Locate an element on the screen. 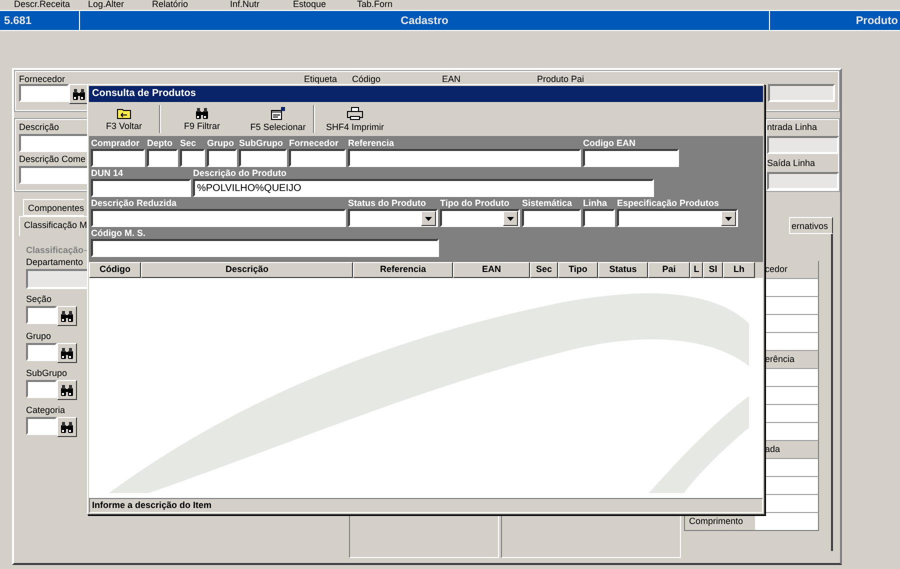  filter-label: Comprador is located at coordinates (115, 143).